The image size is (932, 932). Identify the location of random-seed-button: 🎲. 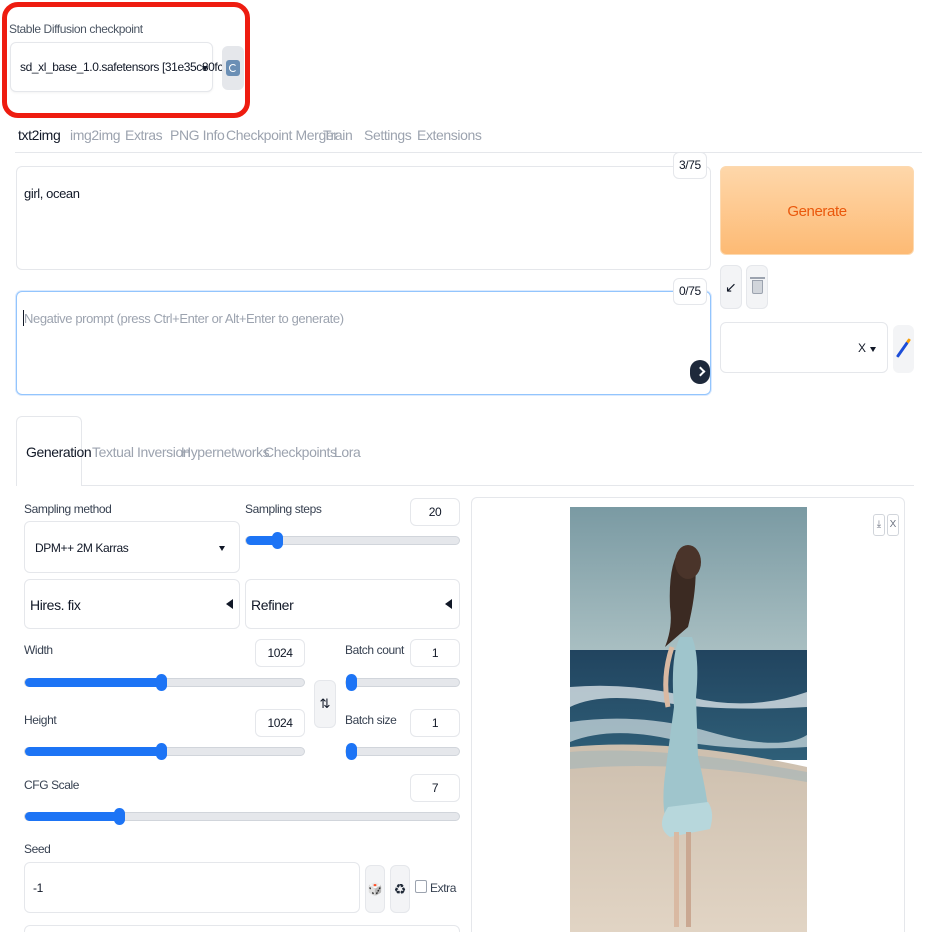
(375, 889).